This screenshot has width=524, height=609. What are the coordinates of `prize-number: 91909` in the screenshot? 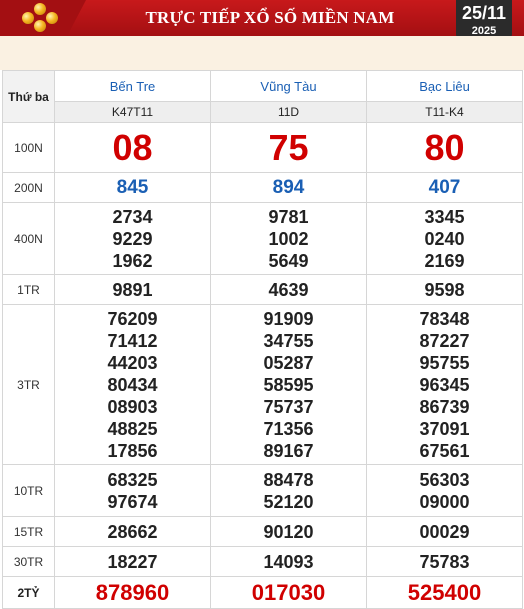 It's located at (288, 318).